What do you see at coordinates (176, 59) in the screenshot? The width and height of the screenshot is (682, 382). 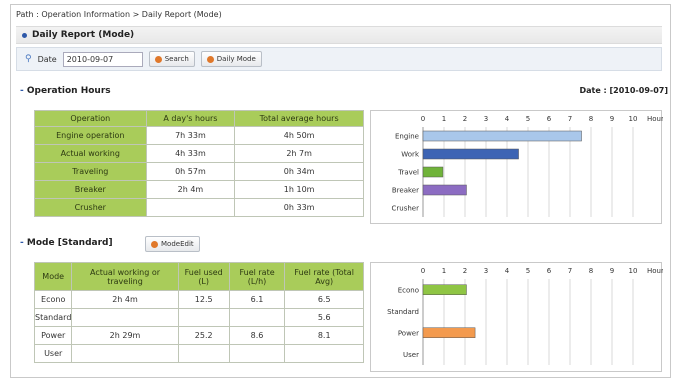 I see `search-button-label: Search` at bounding box center [176, 59].